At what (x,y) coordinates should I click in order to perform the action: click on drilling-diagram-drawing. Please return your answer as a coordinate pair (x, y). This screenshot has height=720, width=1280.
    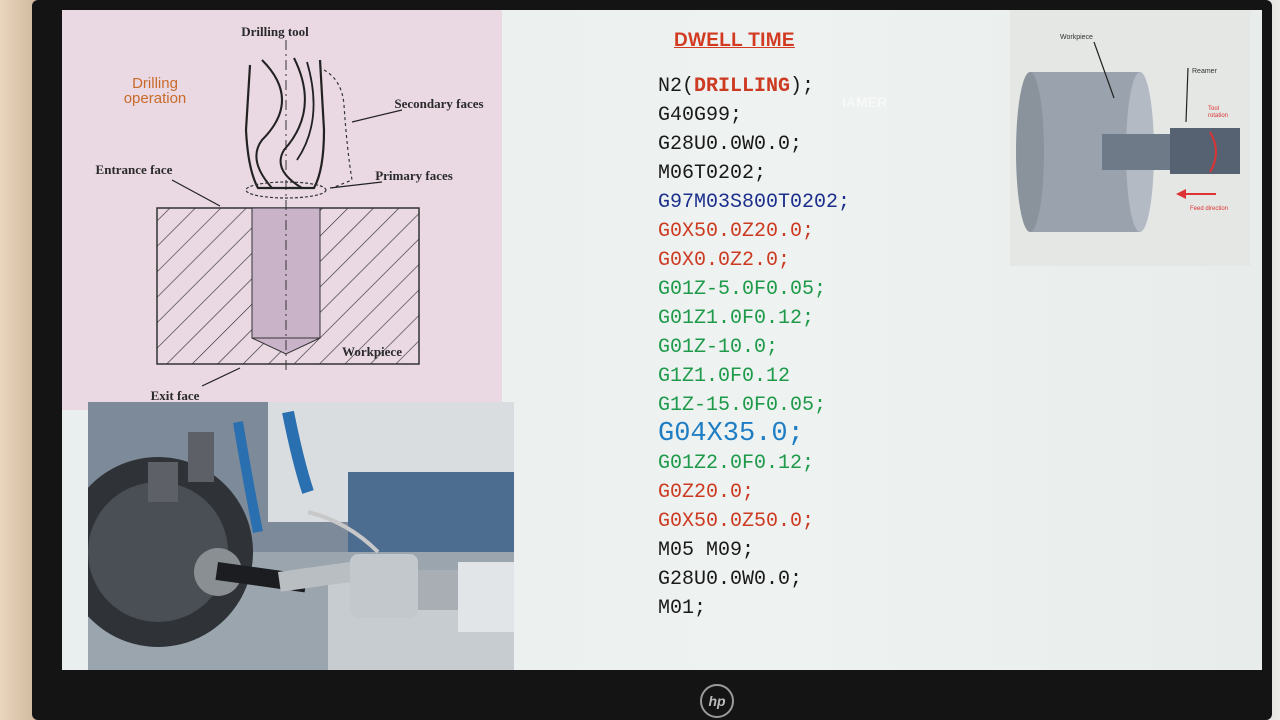
    Looking at the image, I should click on (288, 213).